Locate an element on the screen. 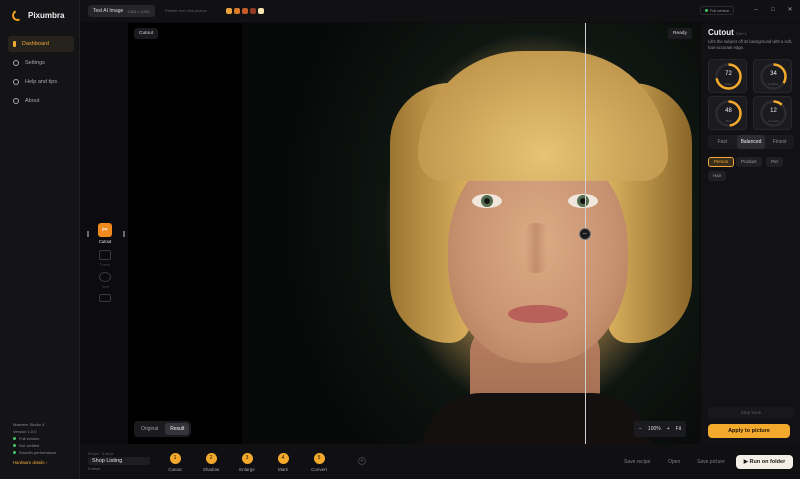 The height and width of the screenshot is (479, 800). tone-icon is located at coordinates (105, 277).